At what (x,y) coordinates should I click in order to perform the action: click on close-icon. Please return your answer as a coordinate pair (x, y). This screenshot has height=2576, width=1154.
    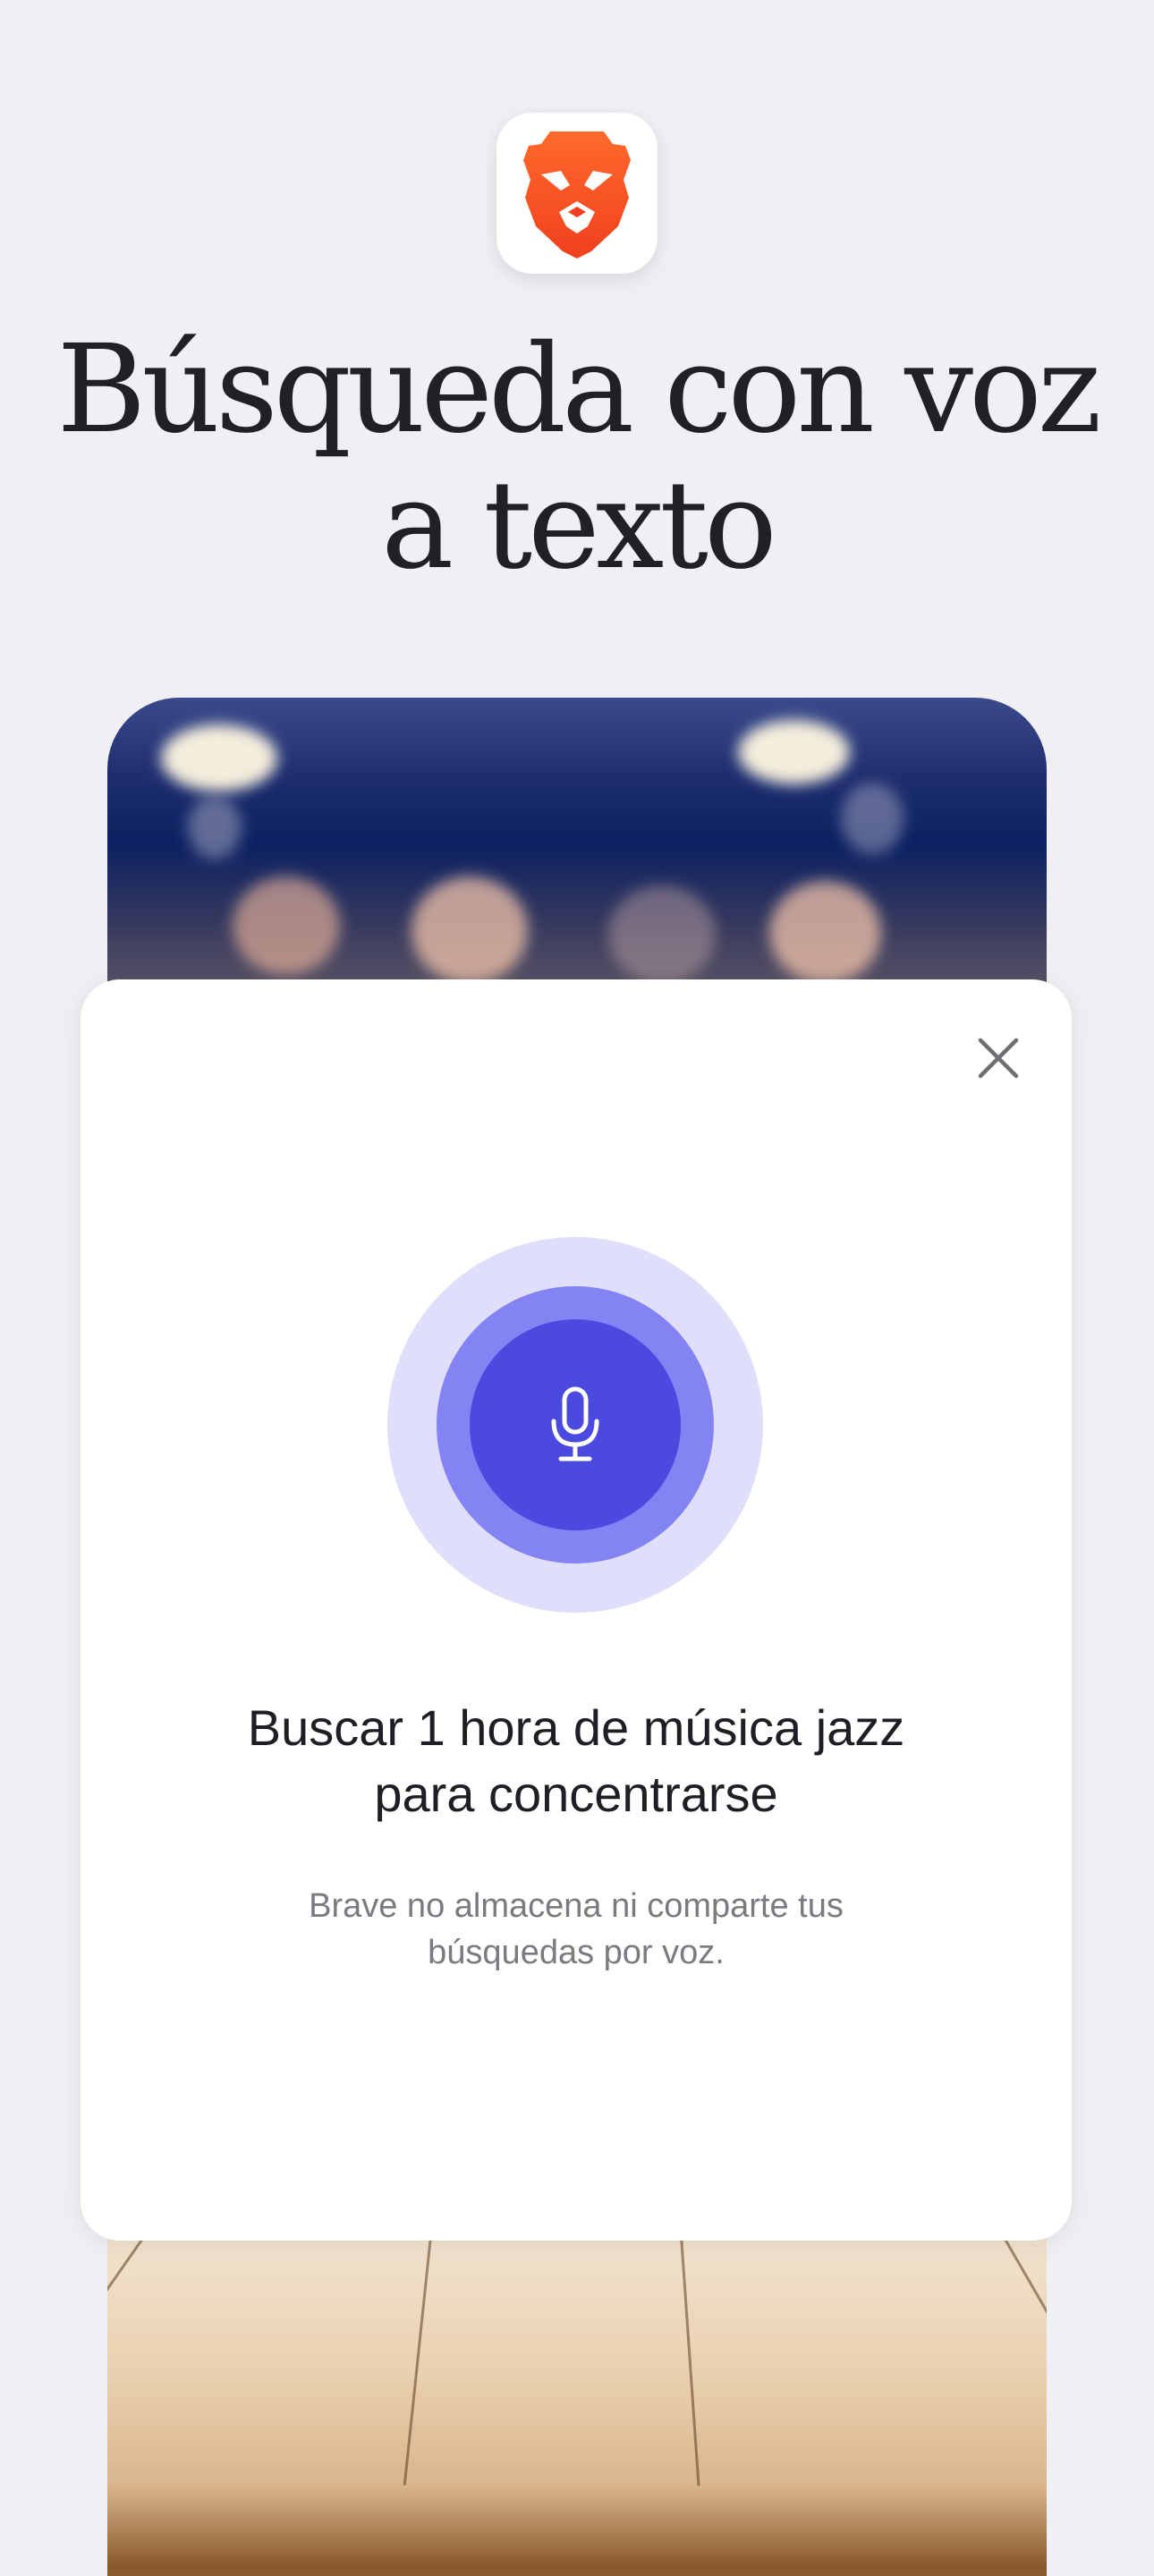
    Looking at the image, I should click on (998, 1058).